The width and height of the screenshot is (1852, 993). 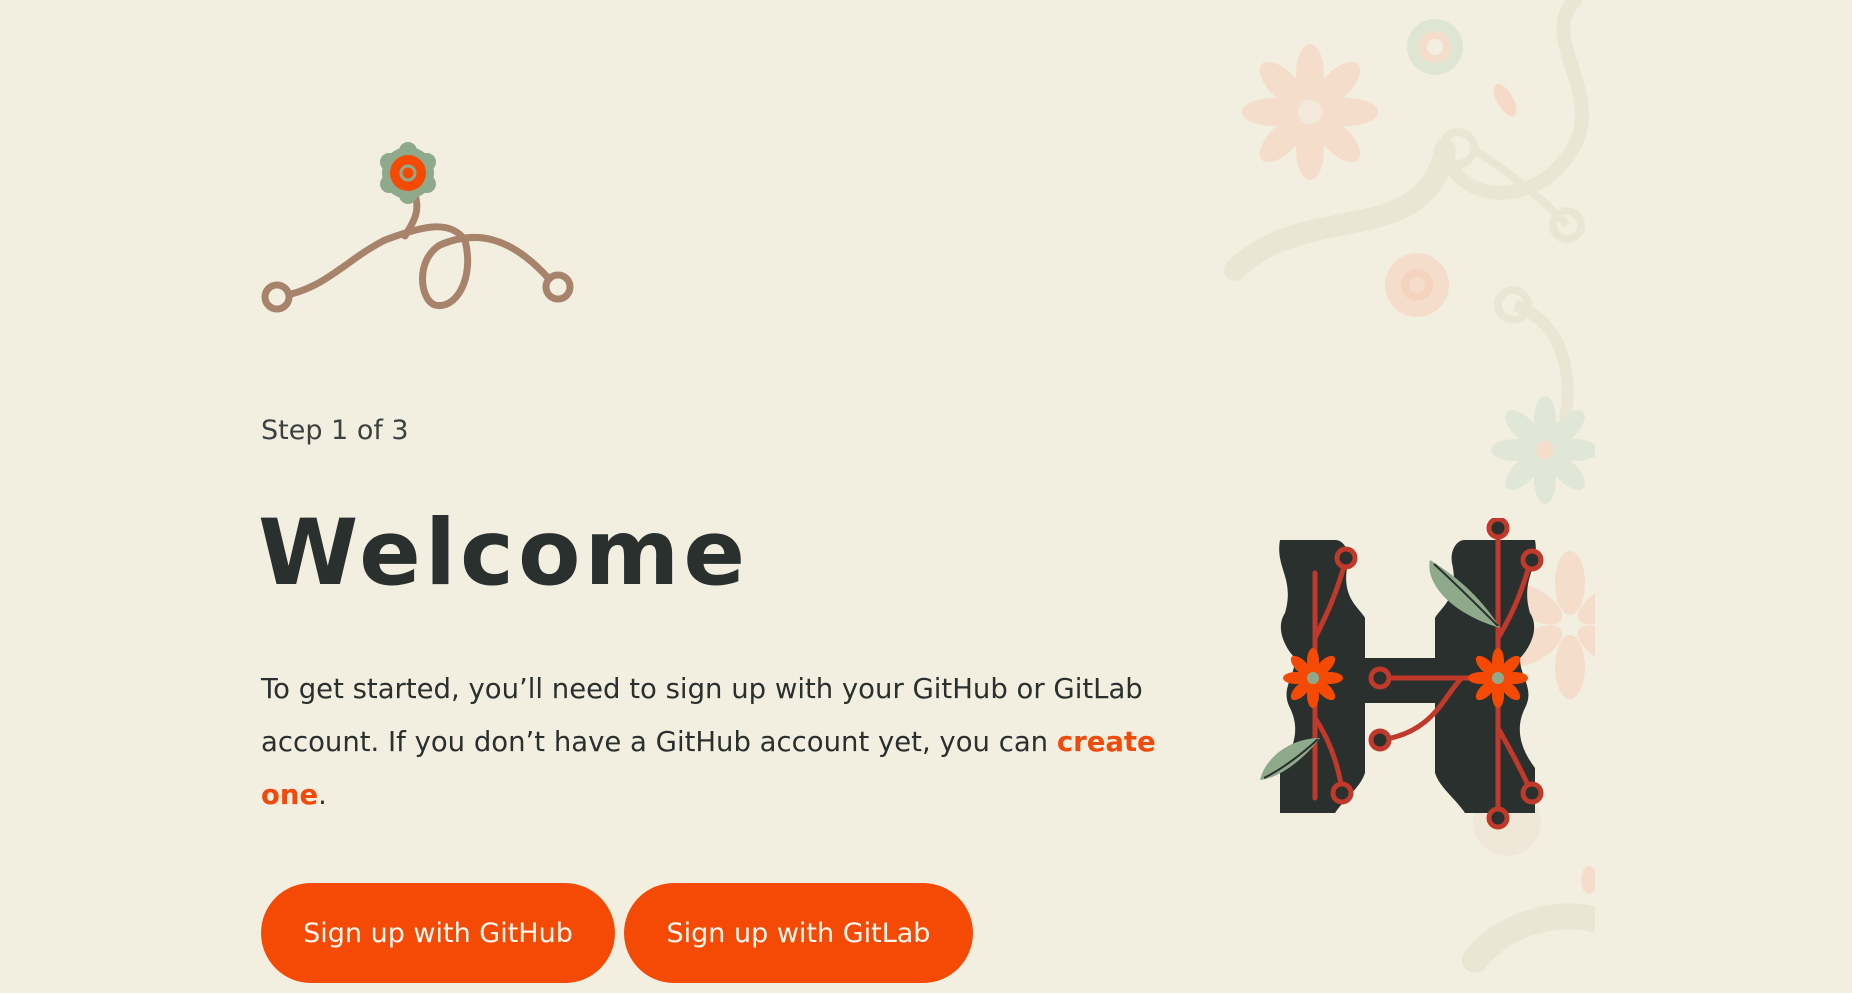 I want to click on page-title: Welcome, so click(x=504, y=553).